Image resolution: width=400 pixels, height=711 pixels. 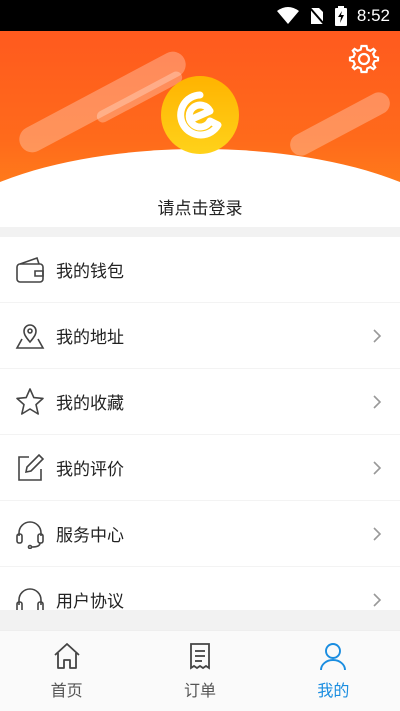 I want to click on tab-label: 首页, so click(x=66, y=690).